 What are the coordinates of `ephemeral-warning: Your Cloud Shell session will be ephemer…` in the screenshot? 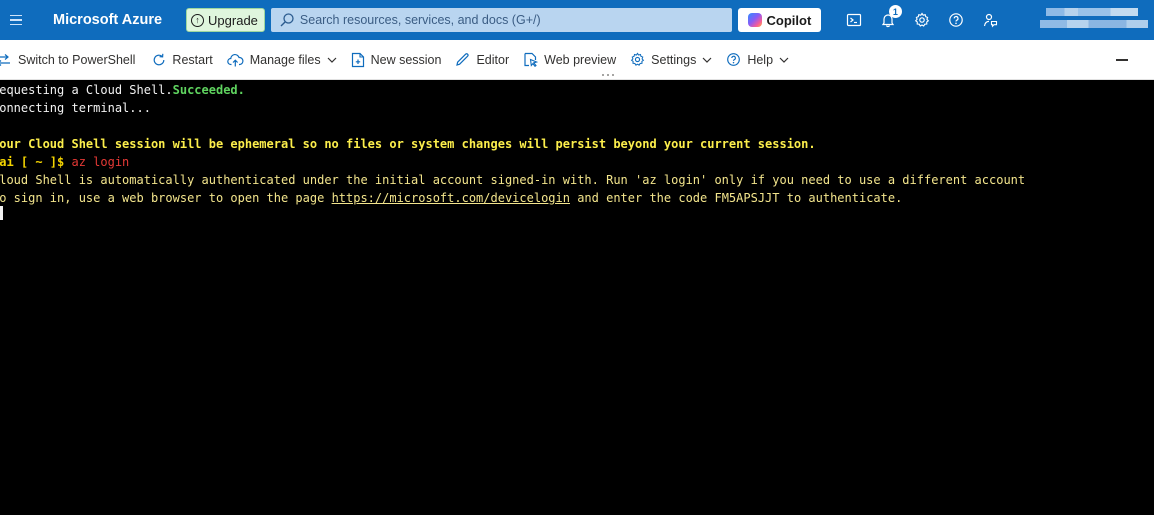 It's located at (408, 144).